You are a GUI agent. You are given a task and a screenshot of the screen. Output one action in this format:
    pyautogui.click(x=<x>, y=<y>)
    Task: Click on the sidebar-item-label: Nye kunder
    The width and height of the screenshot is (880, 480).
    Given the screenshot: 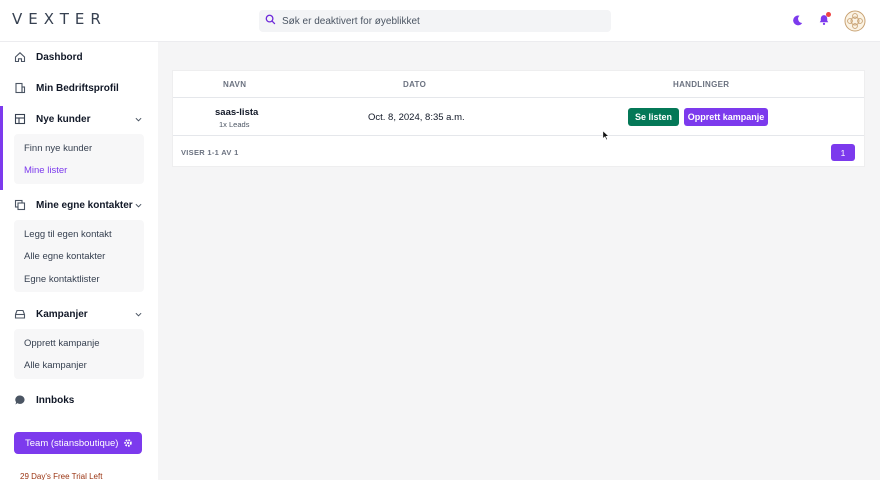 What is the action you would take?
    pyautogui.click(x=63, y=119)
    